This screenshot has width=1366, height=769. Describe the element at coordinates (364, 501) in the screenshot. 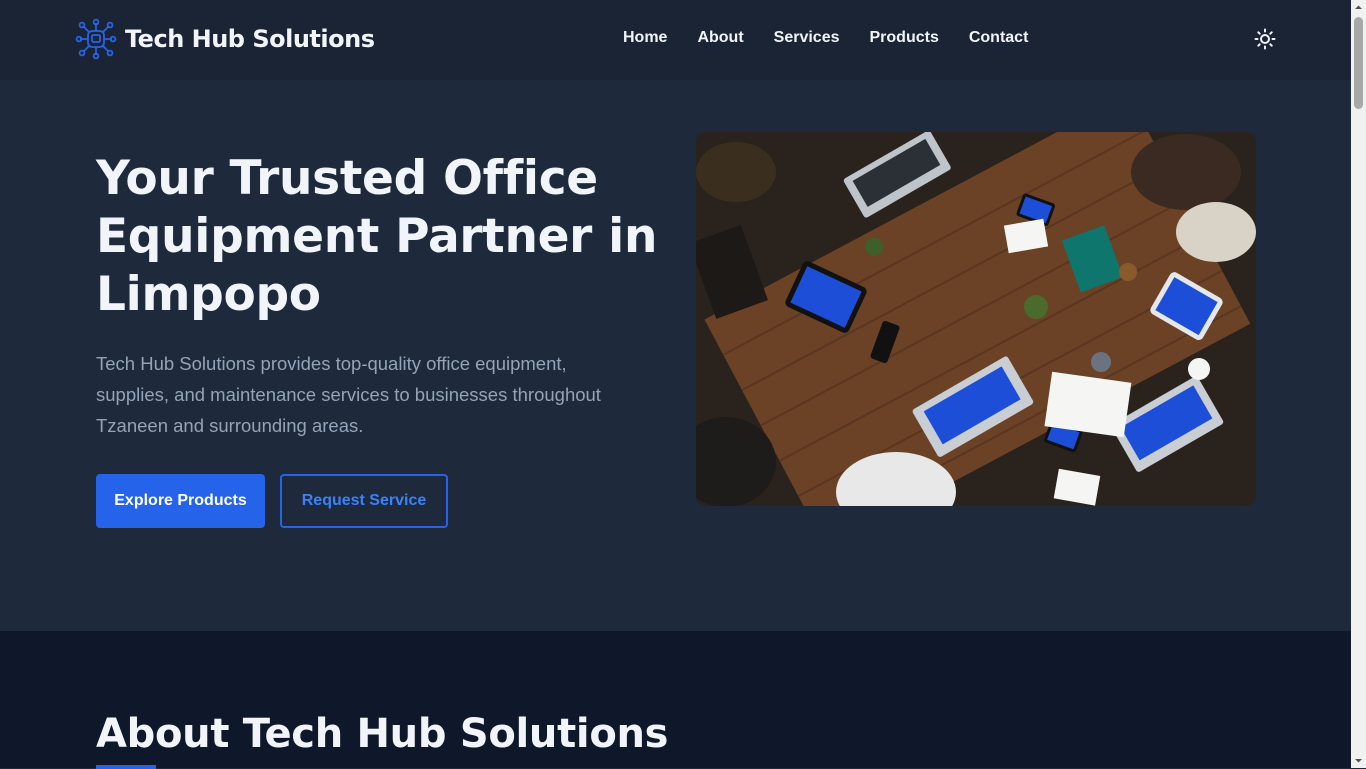

I see `request-service-button: Request Service` at that location.